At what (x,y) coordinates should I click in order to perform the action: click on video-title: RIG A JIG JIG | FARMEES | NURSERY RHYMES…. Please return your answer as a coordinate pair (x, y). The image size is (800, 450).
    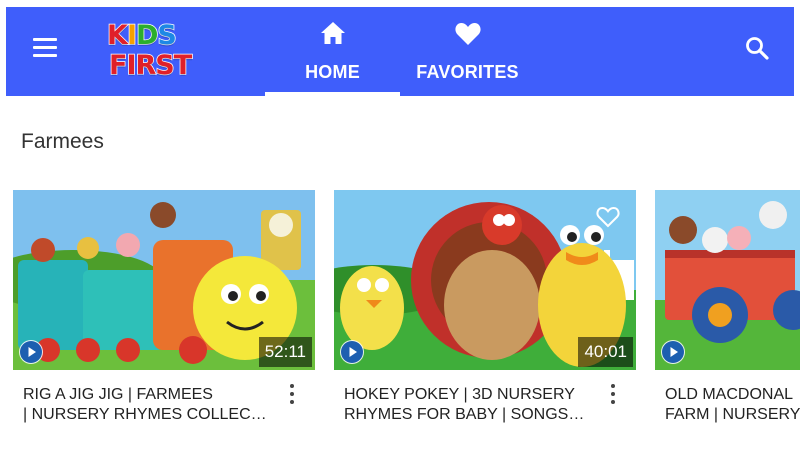
    Looking at the image, I should click on (145, 405).